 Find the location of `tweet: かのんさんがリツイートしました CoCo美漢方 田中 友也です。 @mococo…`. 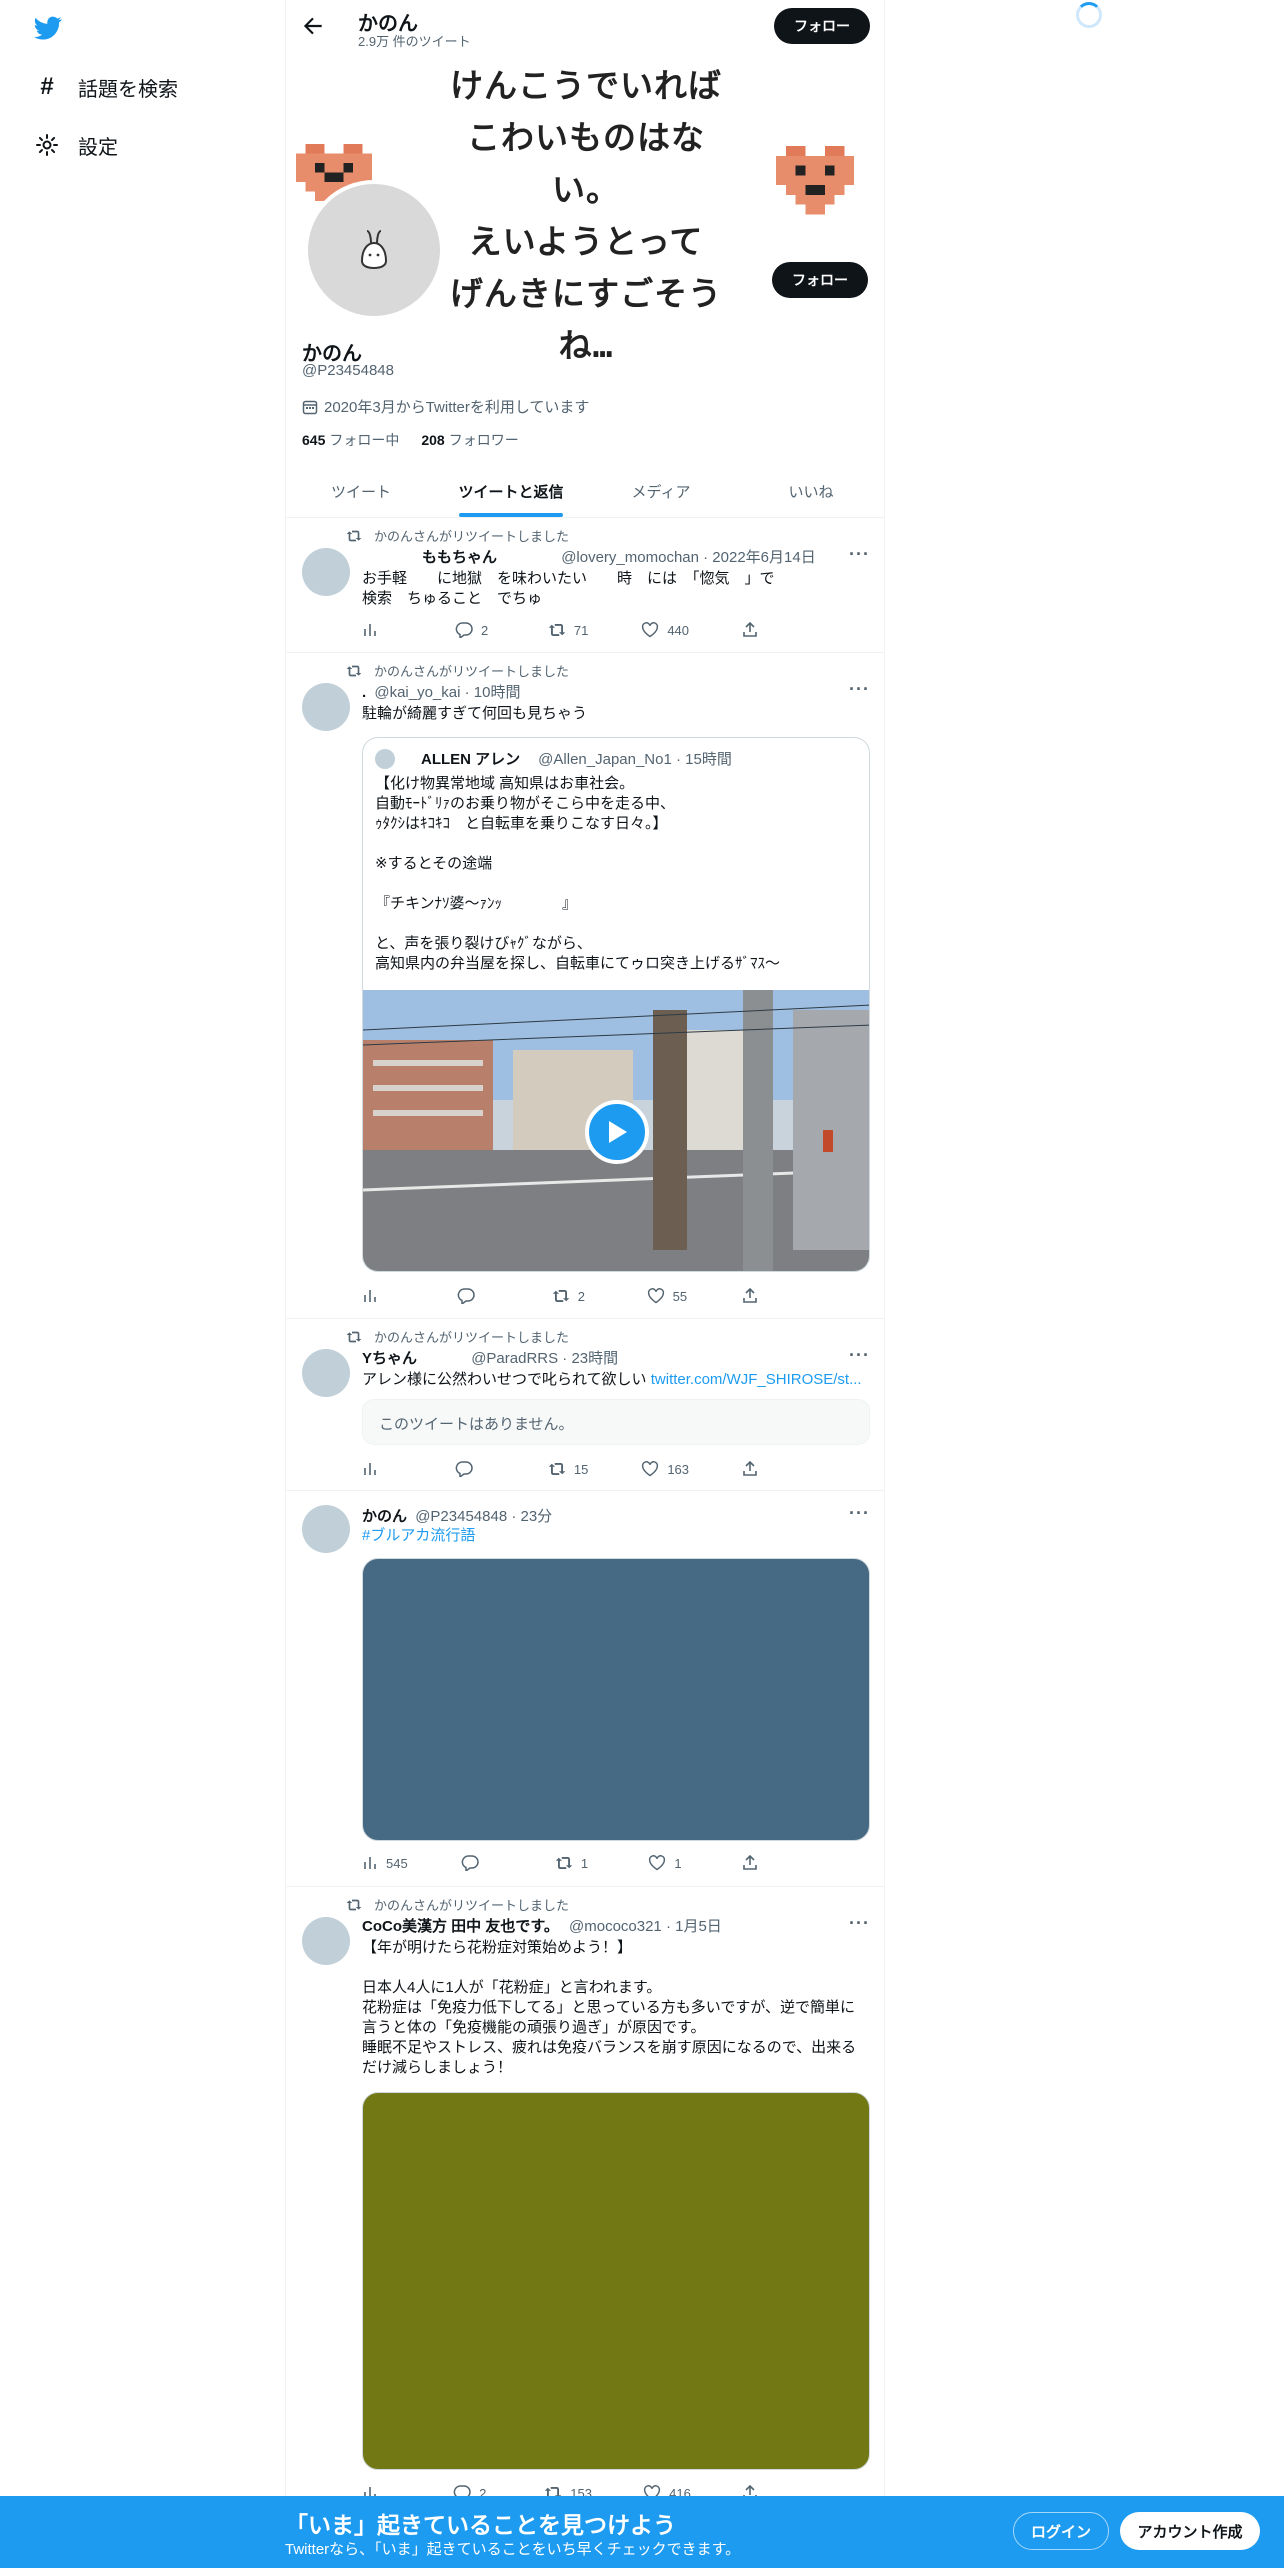

tweet: かのんさんがリツイートしました CoCo美漢方 田中 友也です。 @mococo… is located at coordinates (585, 2227).